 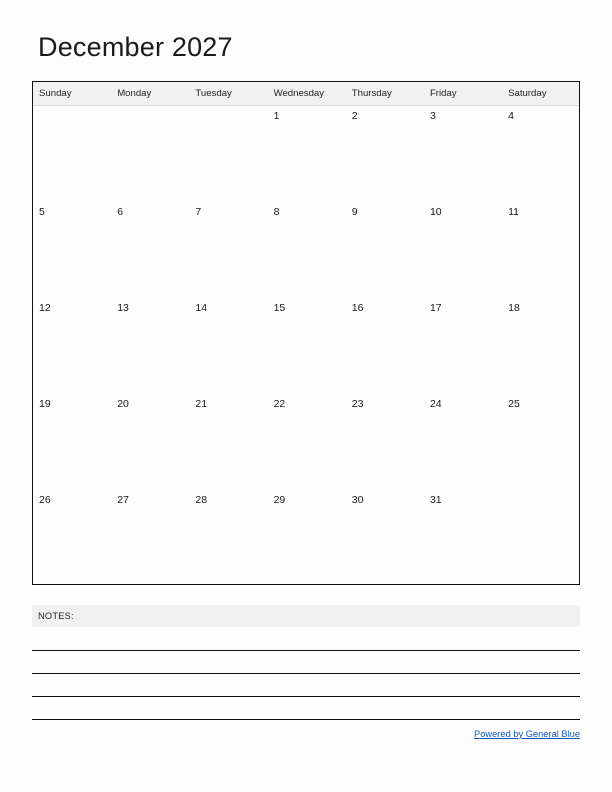 I want to click on day-cell: 26, so click(x=72, y=538).